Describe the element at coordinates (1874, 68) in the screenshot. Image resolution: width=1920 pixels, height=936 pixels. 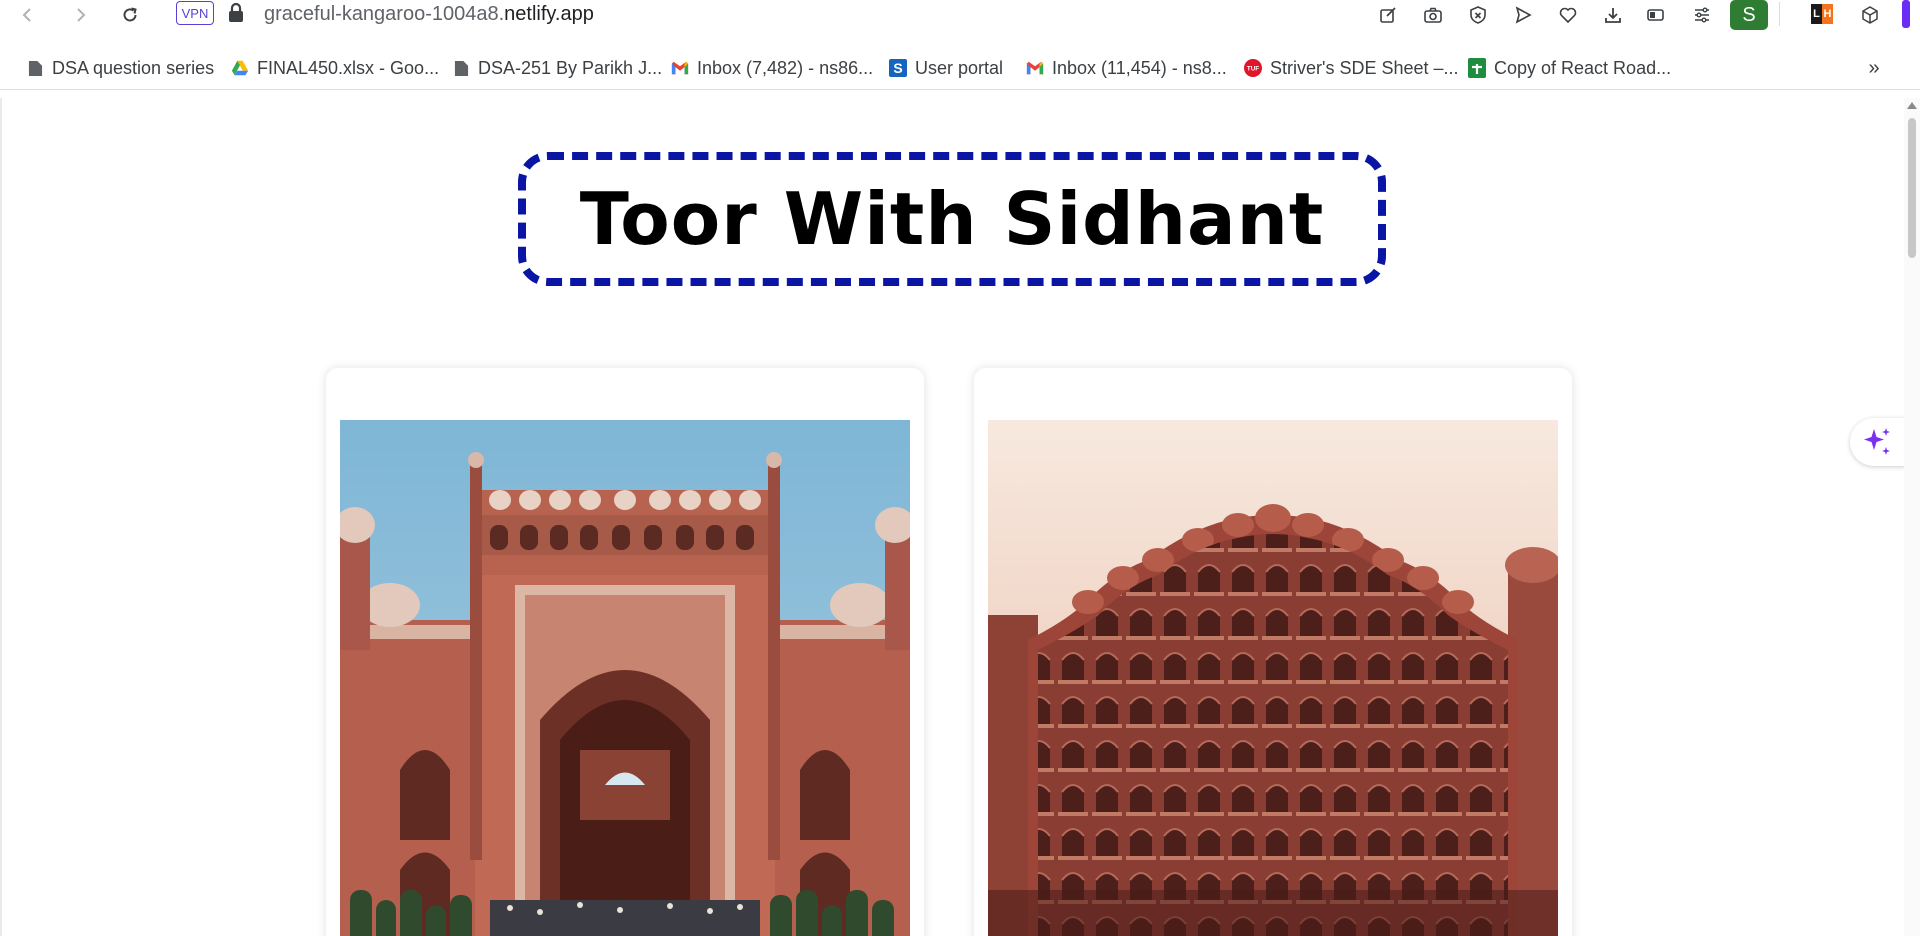
I see `more-bookmarks-icon: »` at that location.